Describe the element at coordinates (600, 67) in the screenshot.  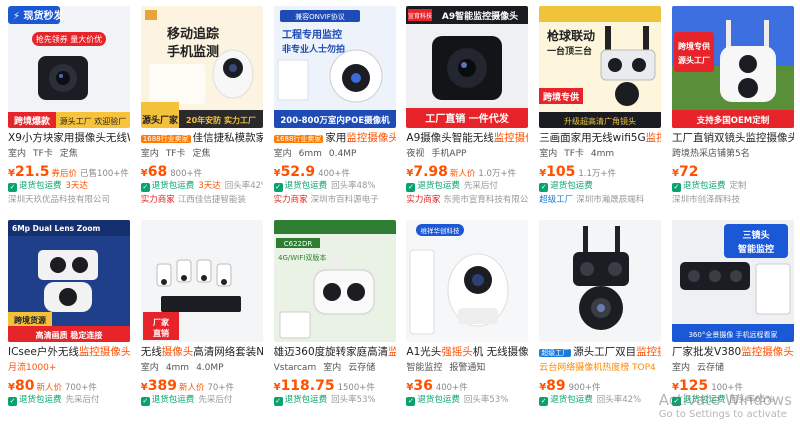
I see `product-image: 枪球联动 一台顶三台 跨境专供 升级超高清广角镜头` at that location.